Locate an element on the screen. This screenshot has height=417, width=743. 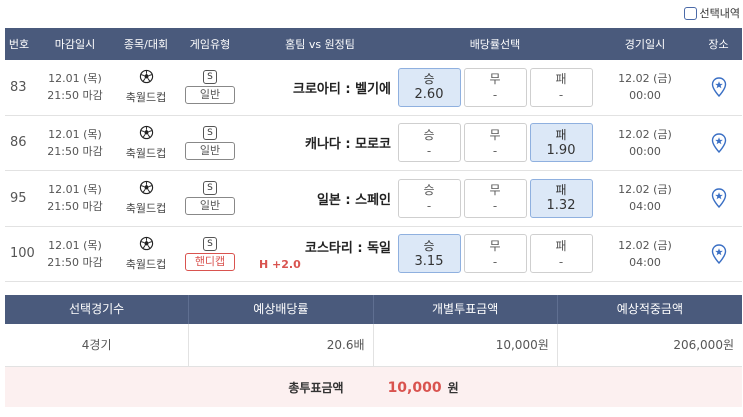
summary-header-count: 선택경기수 is located at coordinates (97, 309).